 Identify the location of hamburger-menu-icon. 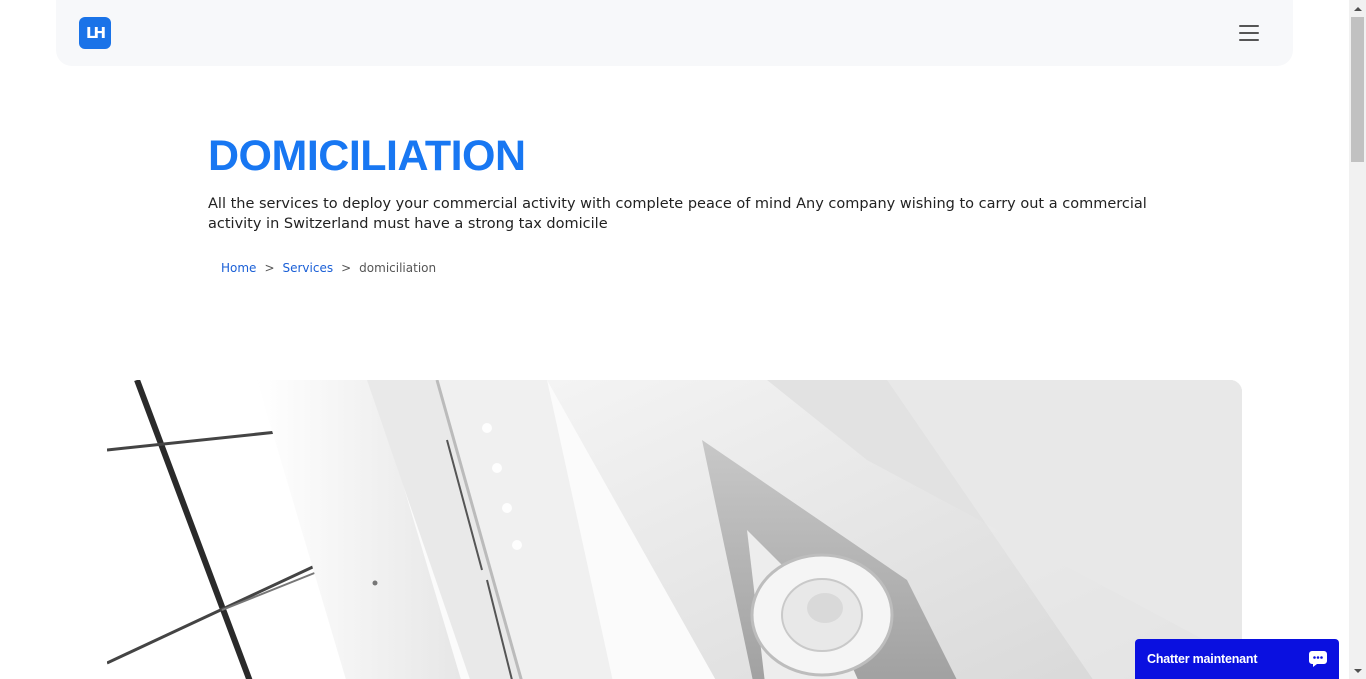
(1249, 32).